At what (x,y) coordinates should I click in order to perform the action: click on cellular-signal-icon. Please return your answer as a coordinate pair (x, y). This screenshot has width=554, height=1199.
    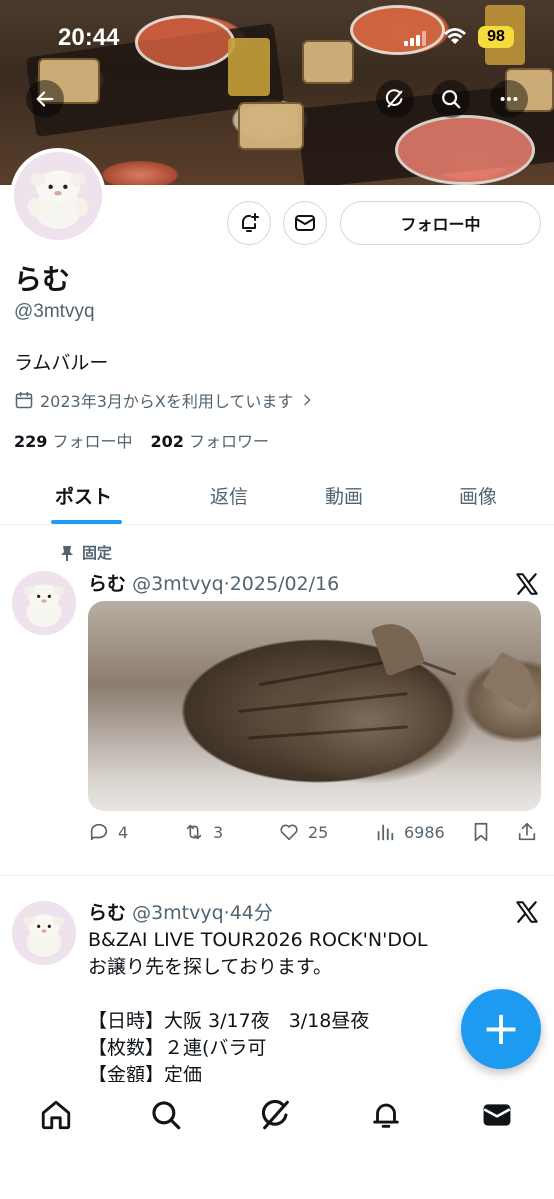
    Looking at the image, I should click on (416, 38).